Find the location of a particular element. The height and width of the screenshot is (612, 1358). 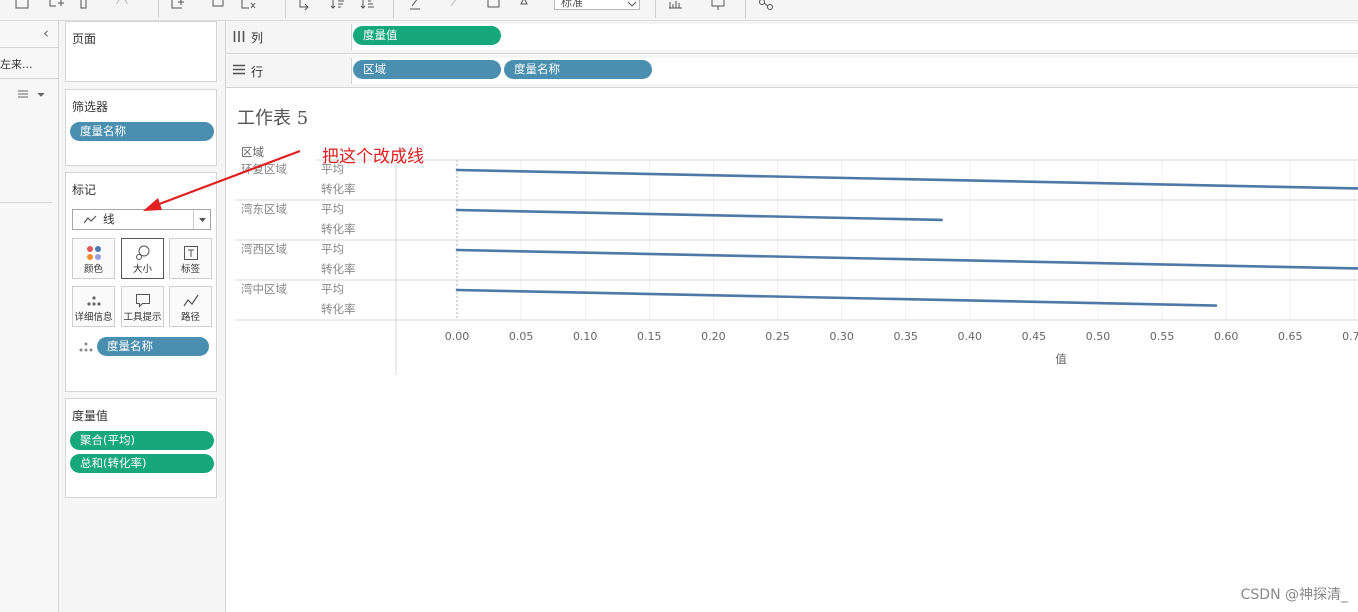

rows-pill-measure-names: 度量名称 is located at coordinates (578, 69).